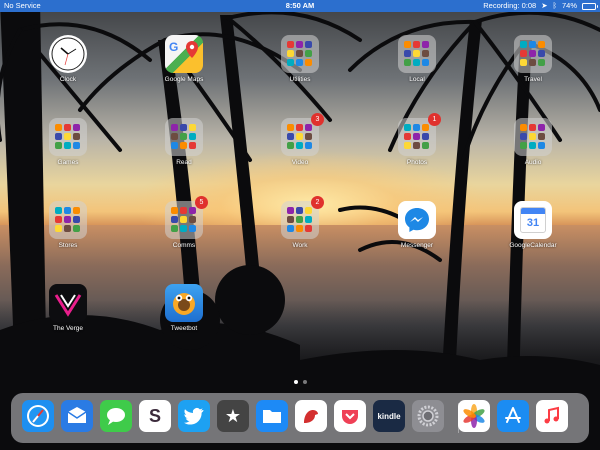  Describe the element at coordinates (554, 5) in the screenshot. I see `bluetooth-icon: ᛒ` at that location.